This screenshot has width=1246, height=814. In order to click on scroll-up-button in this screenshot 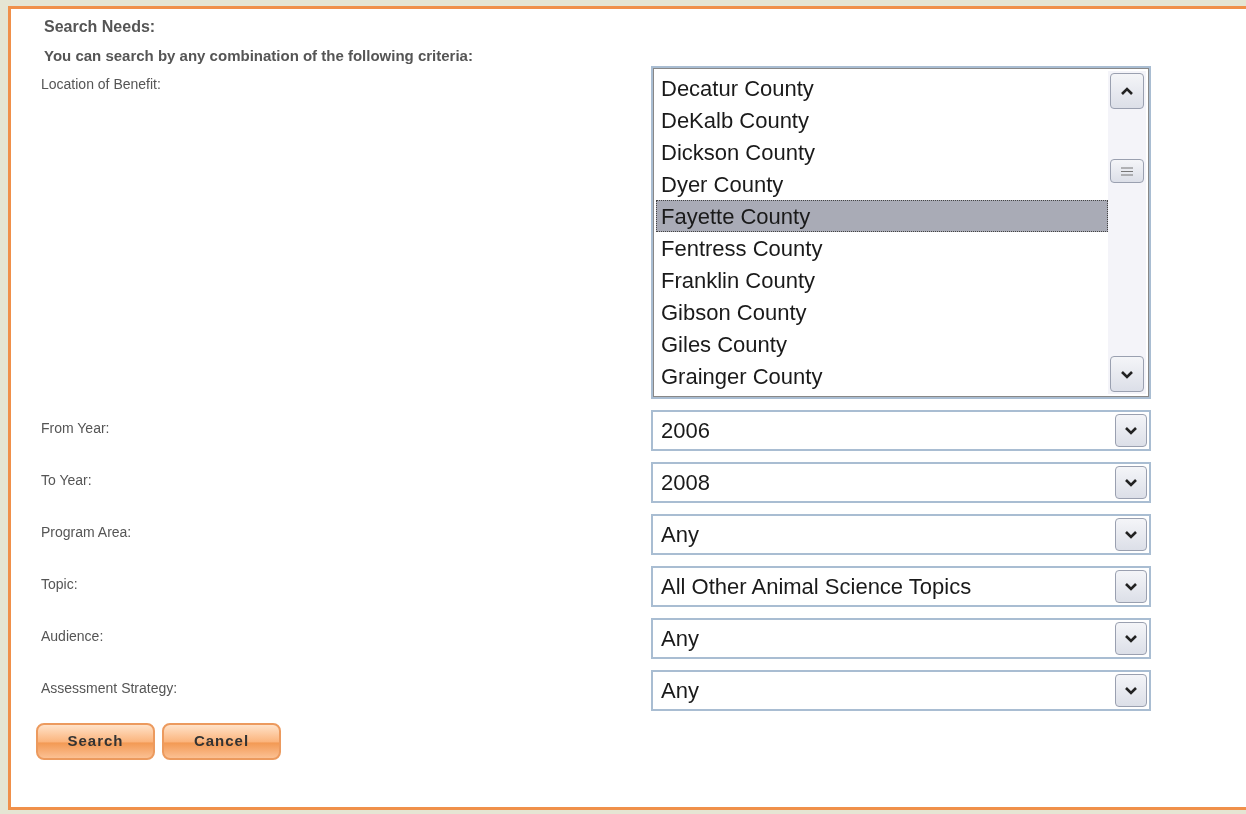, I will do `click(1127, 91)`.